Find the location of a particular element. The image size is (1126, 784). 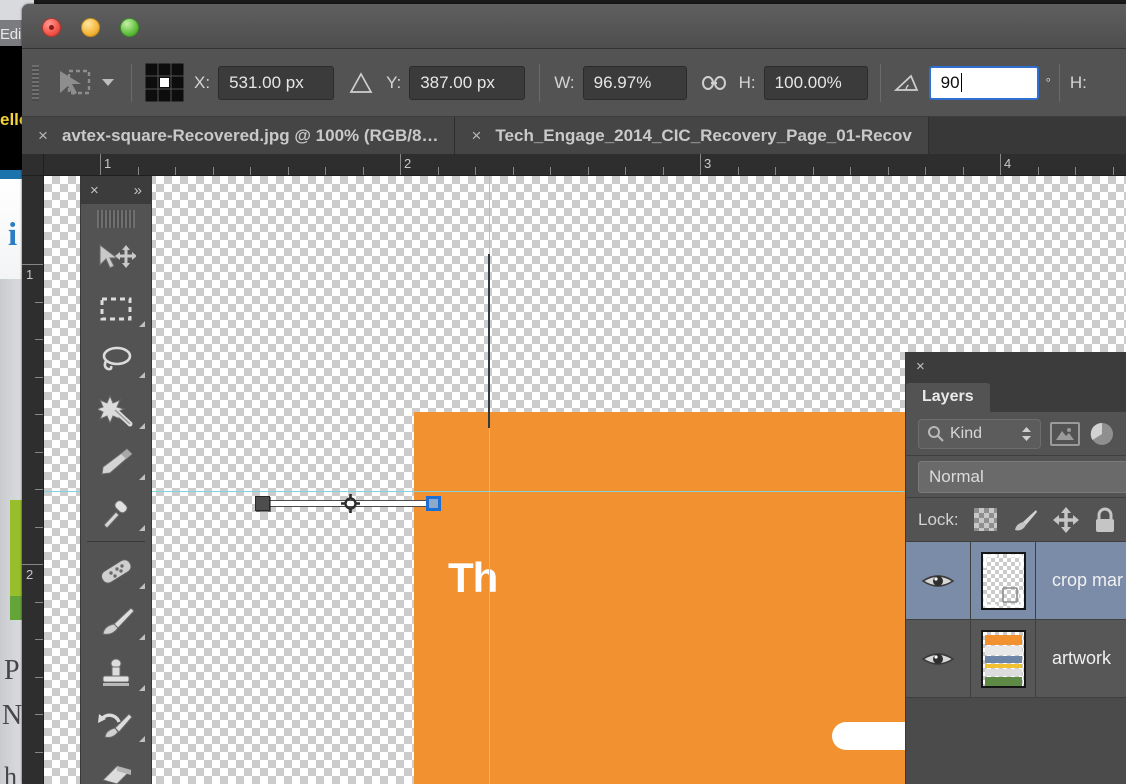

ruler-label: 1 is located at coordinates (108, 163).